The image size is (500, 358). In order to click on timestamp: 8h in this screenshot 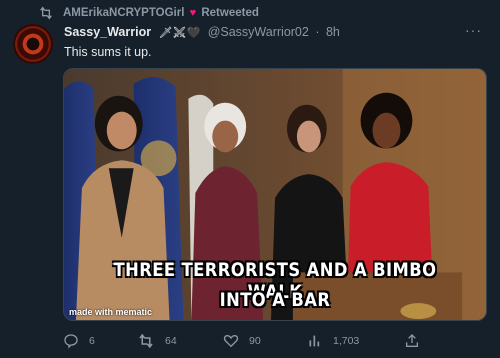, I will do `click(333, 32)`.